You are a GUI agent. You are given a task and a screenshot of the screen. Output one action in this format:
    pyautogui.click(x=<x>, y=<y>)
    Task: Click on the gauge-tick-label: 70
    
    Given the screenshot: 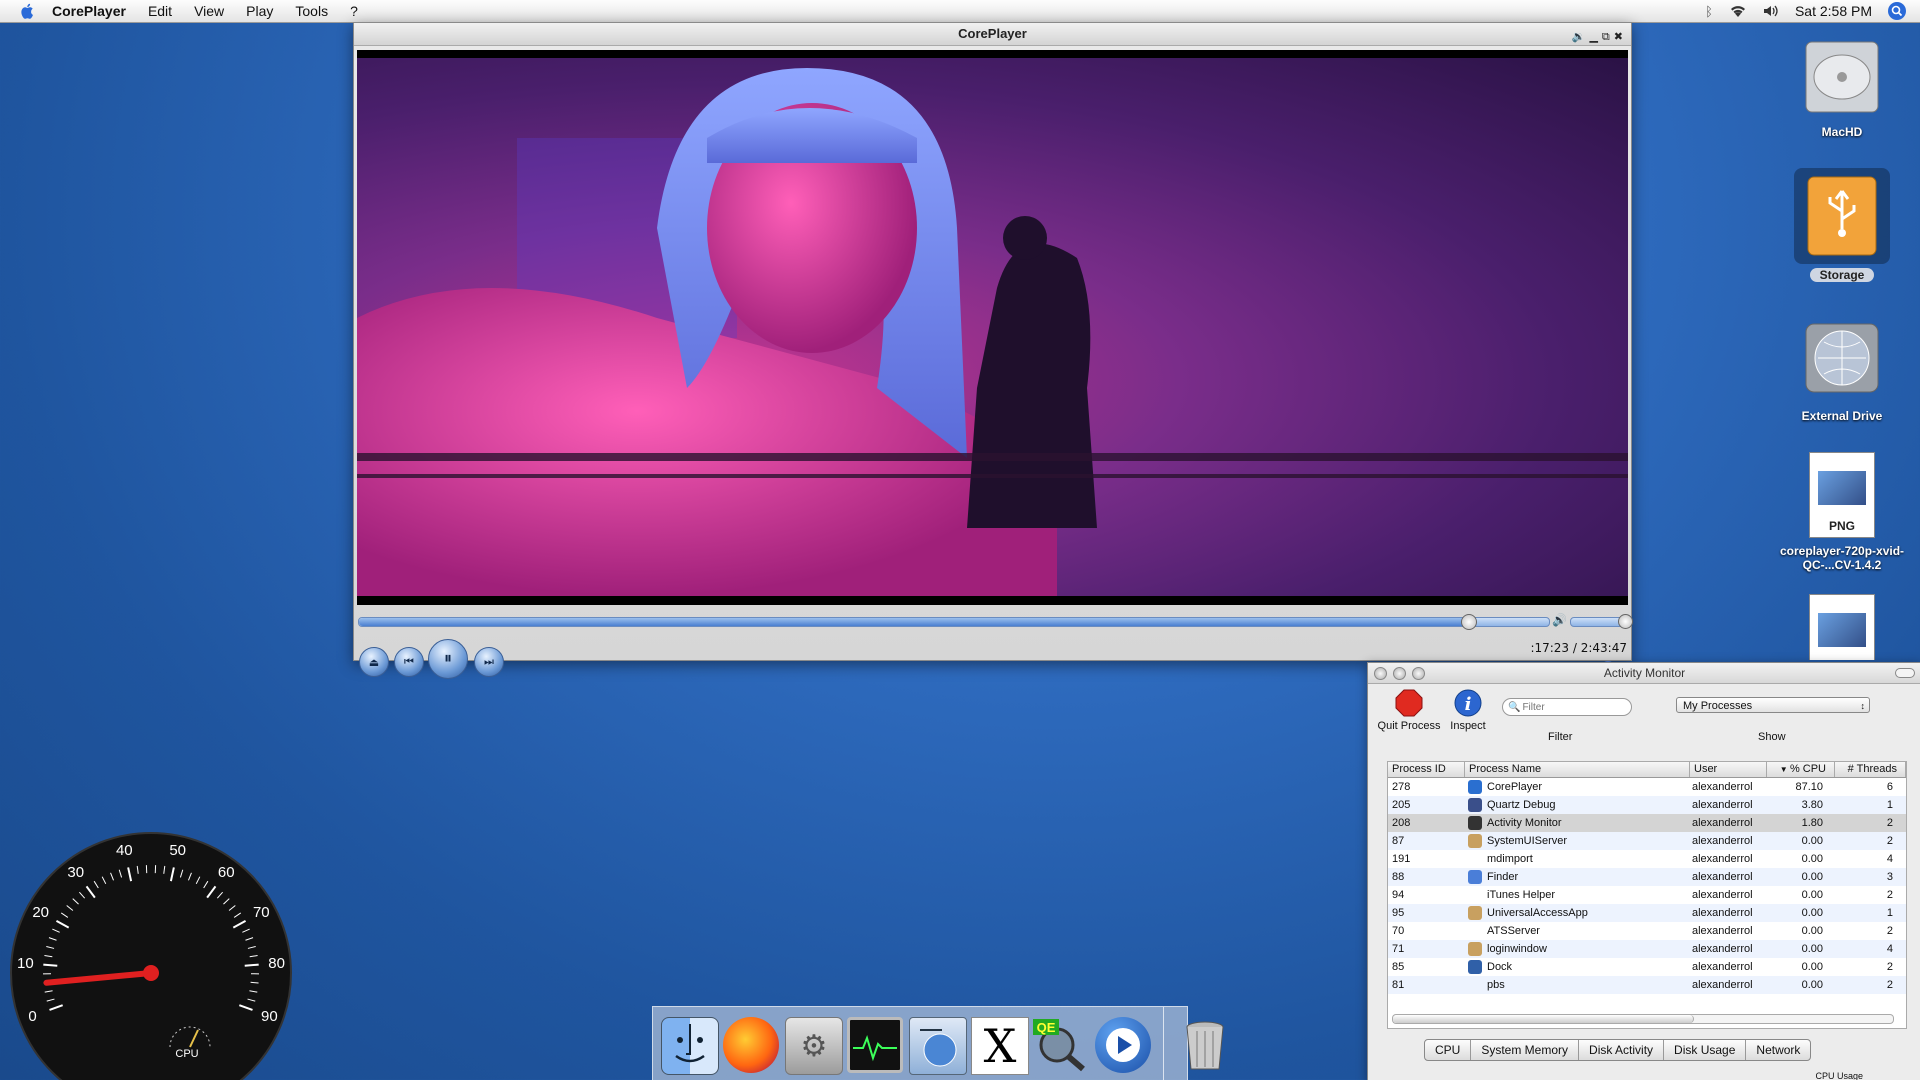 What is the action you would take?
    pyautogui.click(x=261, y=912)
    